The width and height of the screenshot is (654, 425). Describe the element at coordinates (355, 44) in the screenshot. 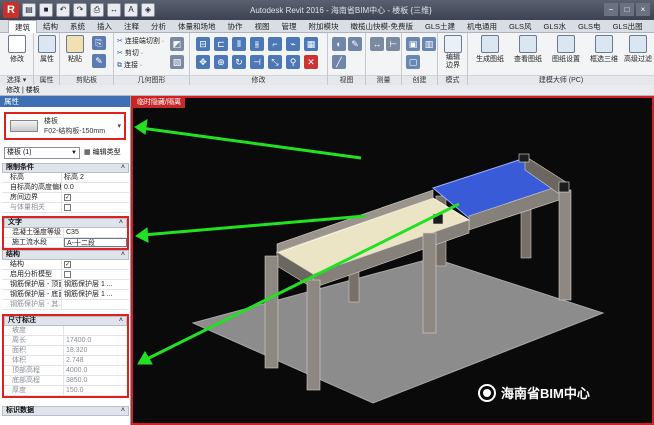

I see `override-graphics-icon: ✎` at that location.